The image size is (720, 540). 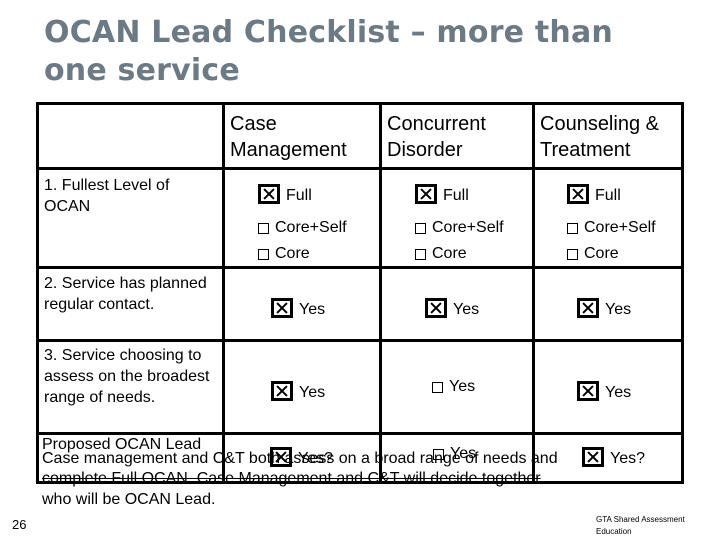 What do you see at coordinates (459, 228) in the screenshot?
I see `checkbox-cd-core-self: Core+Self` at bounding box center [459, 228].